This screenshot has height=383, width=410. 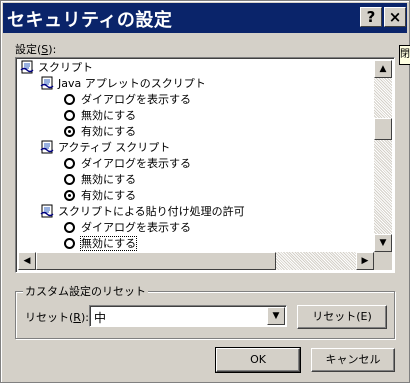 What do you see at coordinates (100, 318) in the screenshot?
I see `reset-level-value: 中` at bounding box center [100, 318].